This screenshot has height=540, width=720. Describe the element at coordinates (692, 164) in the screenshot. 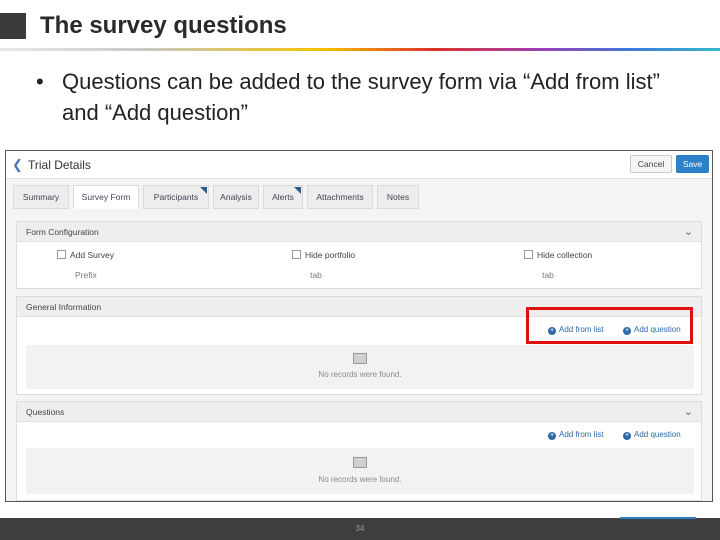

I see `save-button: Save` at that location.